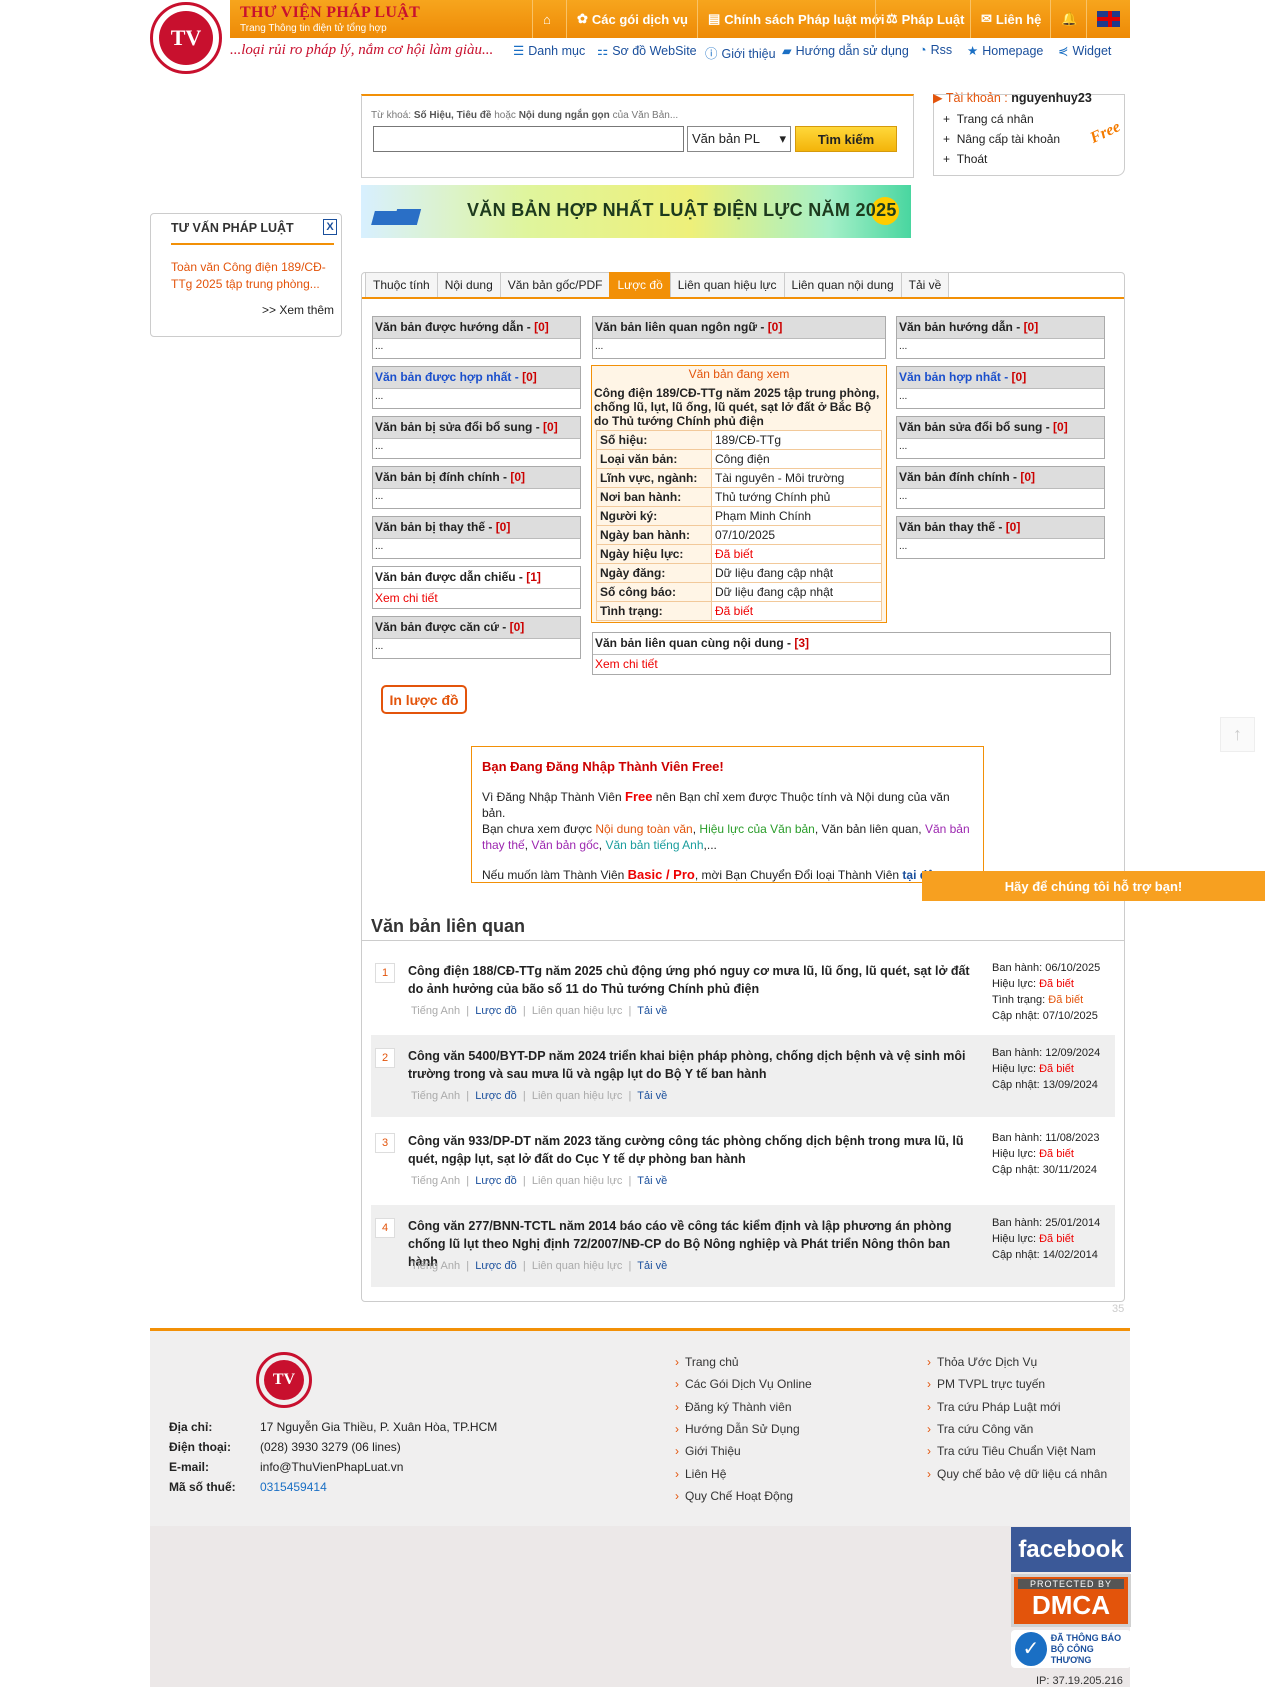 Image resolution: width=1280 pixels, height=1687 pixels. I want to click on nav-catalog: ☰ Danh mục, so click(549, 50).